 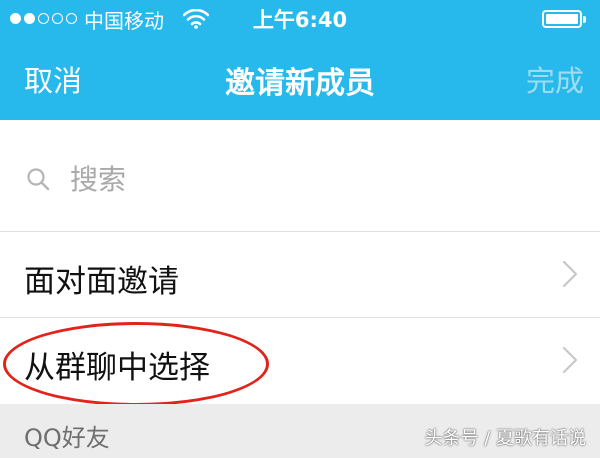 I want to click on clock: 上午6:40, so click(x=300, y=20).